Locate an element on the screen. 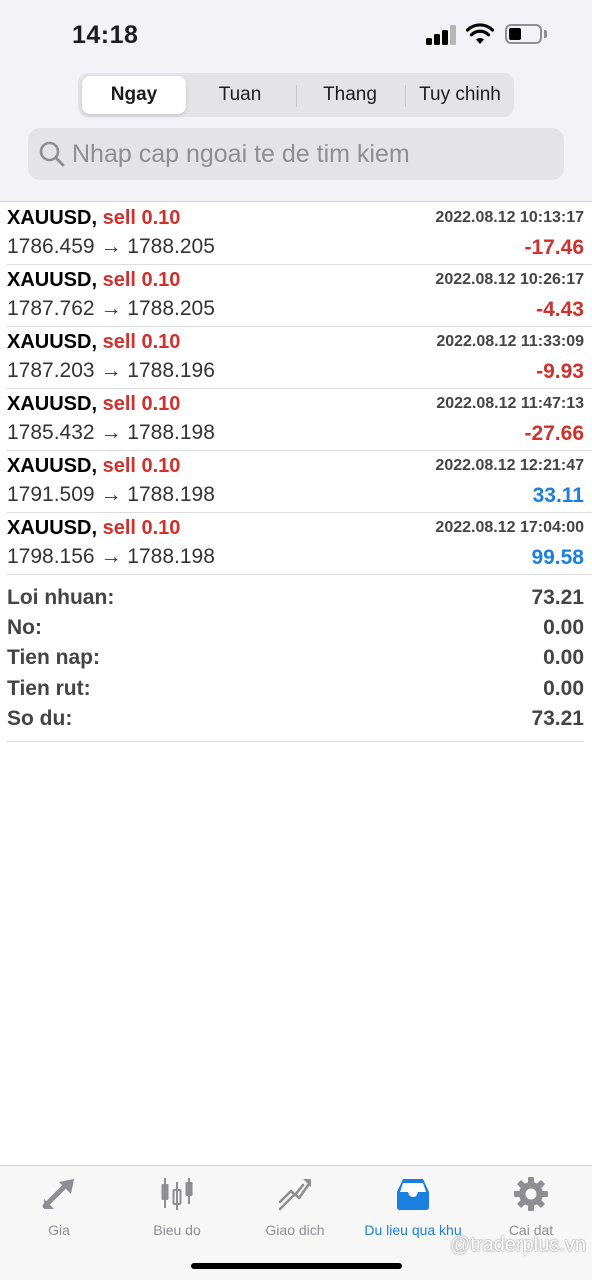 The width and height of the screenshot is (592, 1280). close-price: 1788.196 is located at coordinates (171, 370).